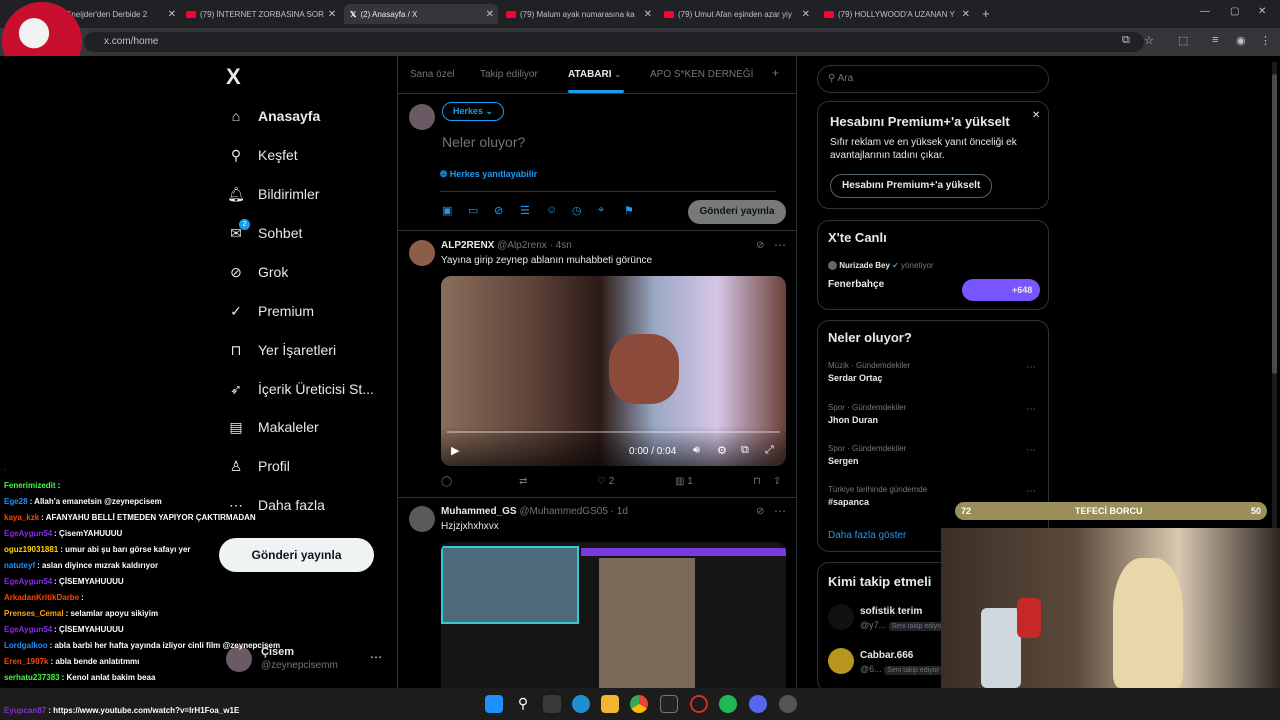  Describe the element at coordinates (1205, 11) in the screenshot. I see `minimize-icon: —` at that location.